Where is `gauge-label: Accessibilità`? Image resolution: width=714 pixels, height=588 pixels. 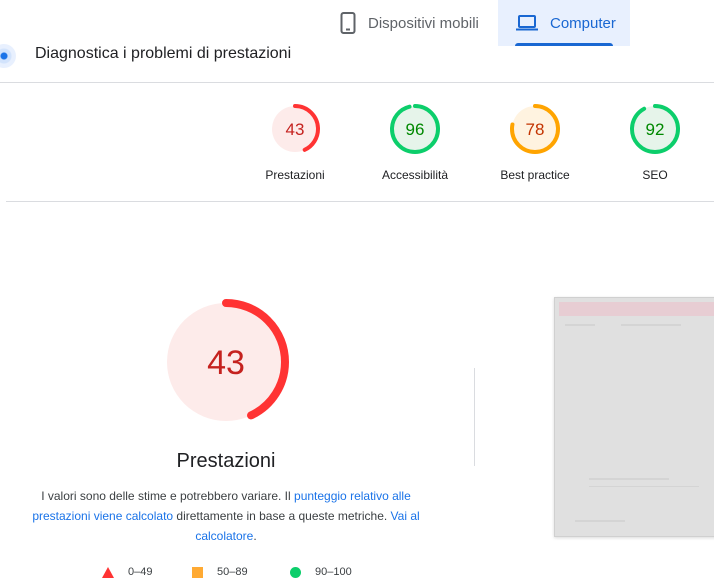 gauge-label: Accessibilità is located at coordinates (415, 175).